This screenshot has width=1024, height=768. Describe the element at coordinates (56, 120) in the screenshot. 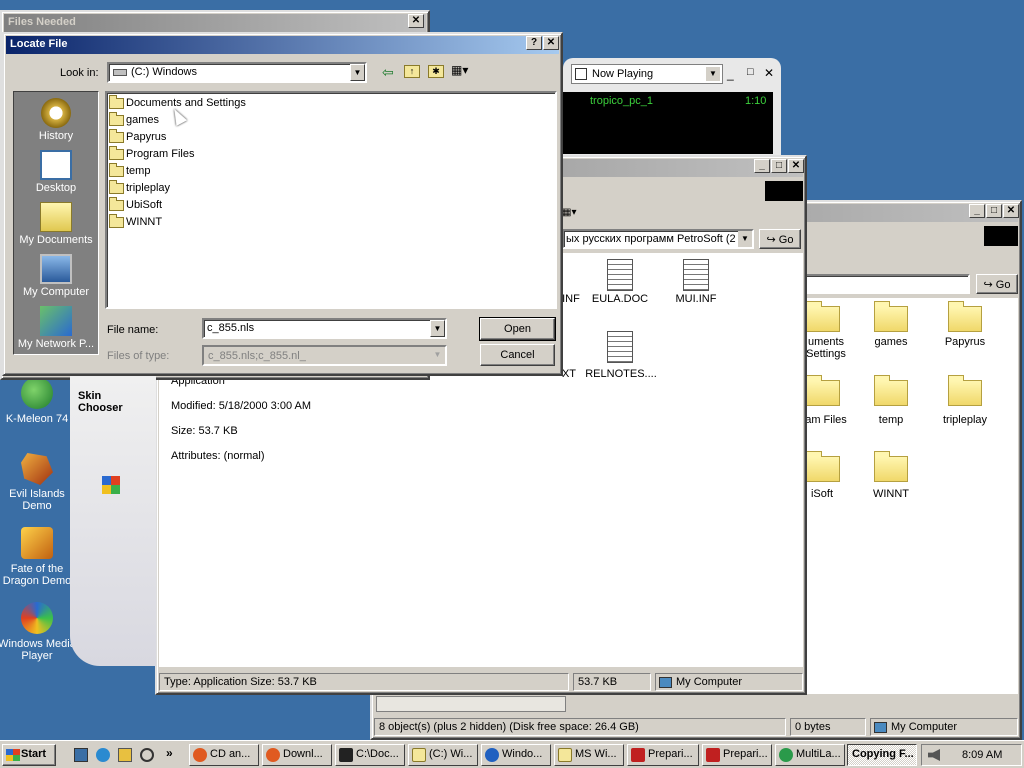

I see `places-history: History` at that location.